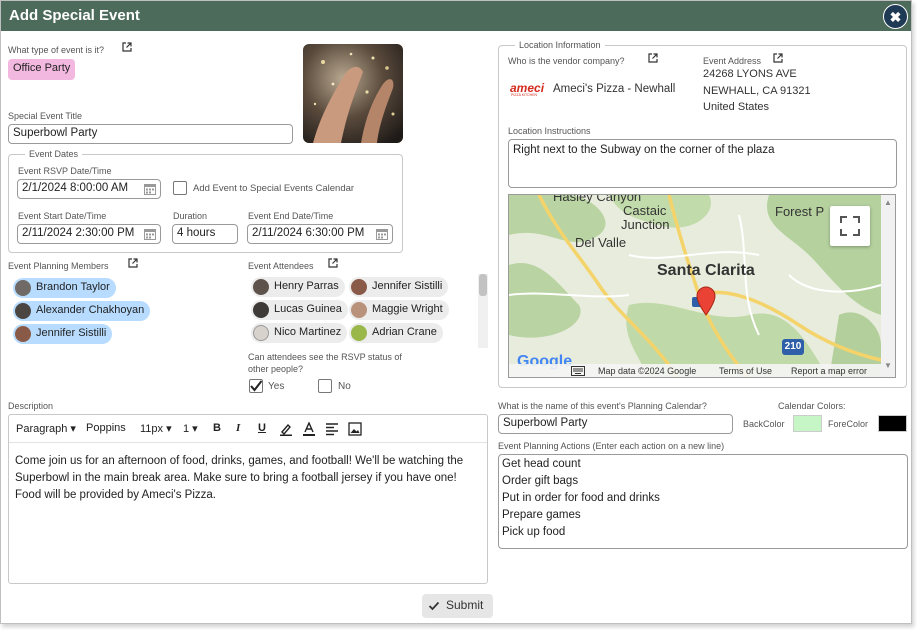 Image resolution: width=917 pixels, height=630 pixels. I want to click on member-name: Jennifer Sistilli, so click(71, 333).